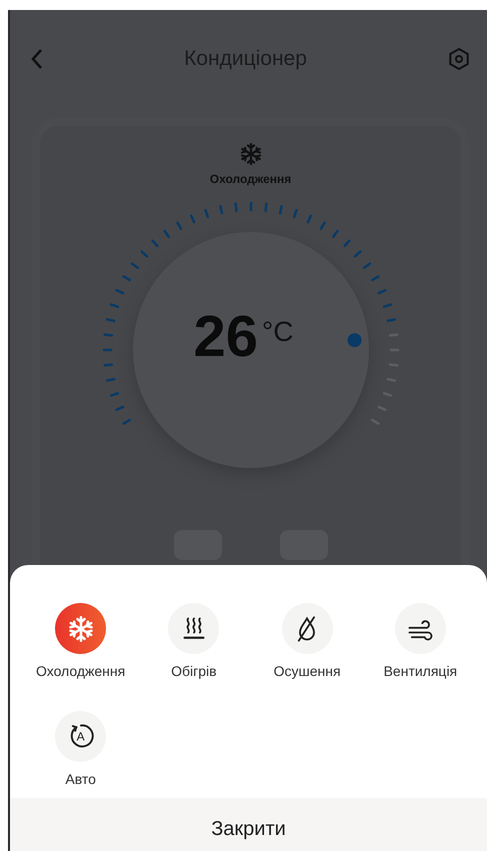 The image size is (487, 851). Describe the element at coordinates (81, 646) in the screenshot. I see `mode-option: Охолодження` at that location.